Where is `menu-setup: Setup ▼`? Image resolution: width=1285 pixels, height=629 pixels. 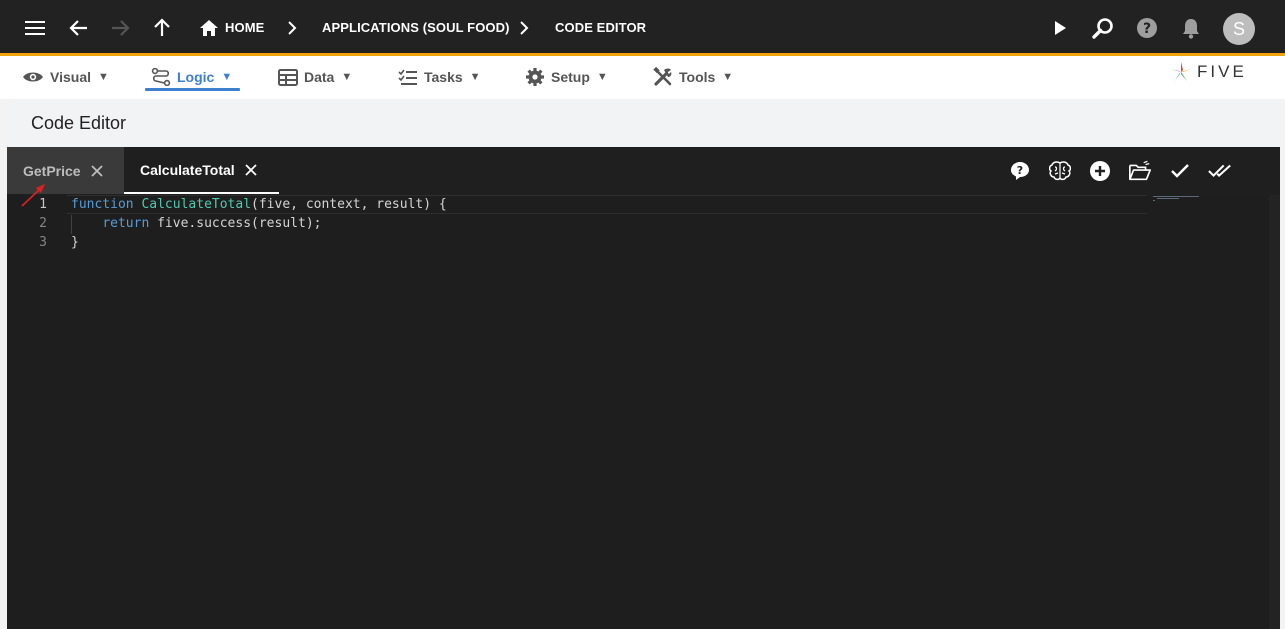 menu-setup: Setup ▼ is located at coordinates (566, 77).